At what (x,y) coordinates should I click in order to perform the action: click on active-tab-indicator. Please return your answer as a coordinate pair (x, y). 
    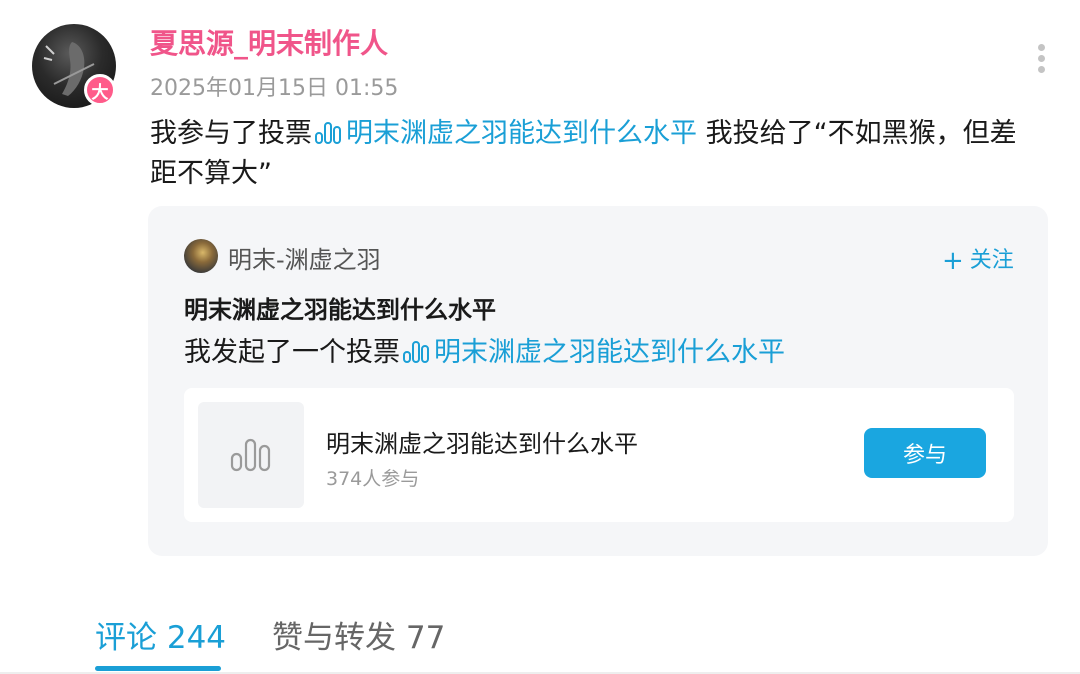
    Looking at the image, I should click on (158, 668).